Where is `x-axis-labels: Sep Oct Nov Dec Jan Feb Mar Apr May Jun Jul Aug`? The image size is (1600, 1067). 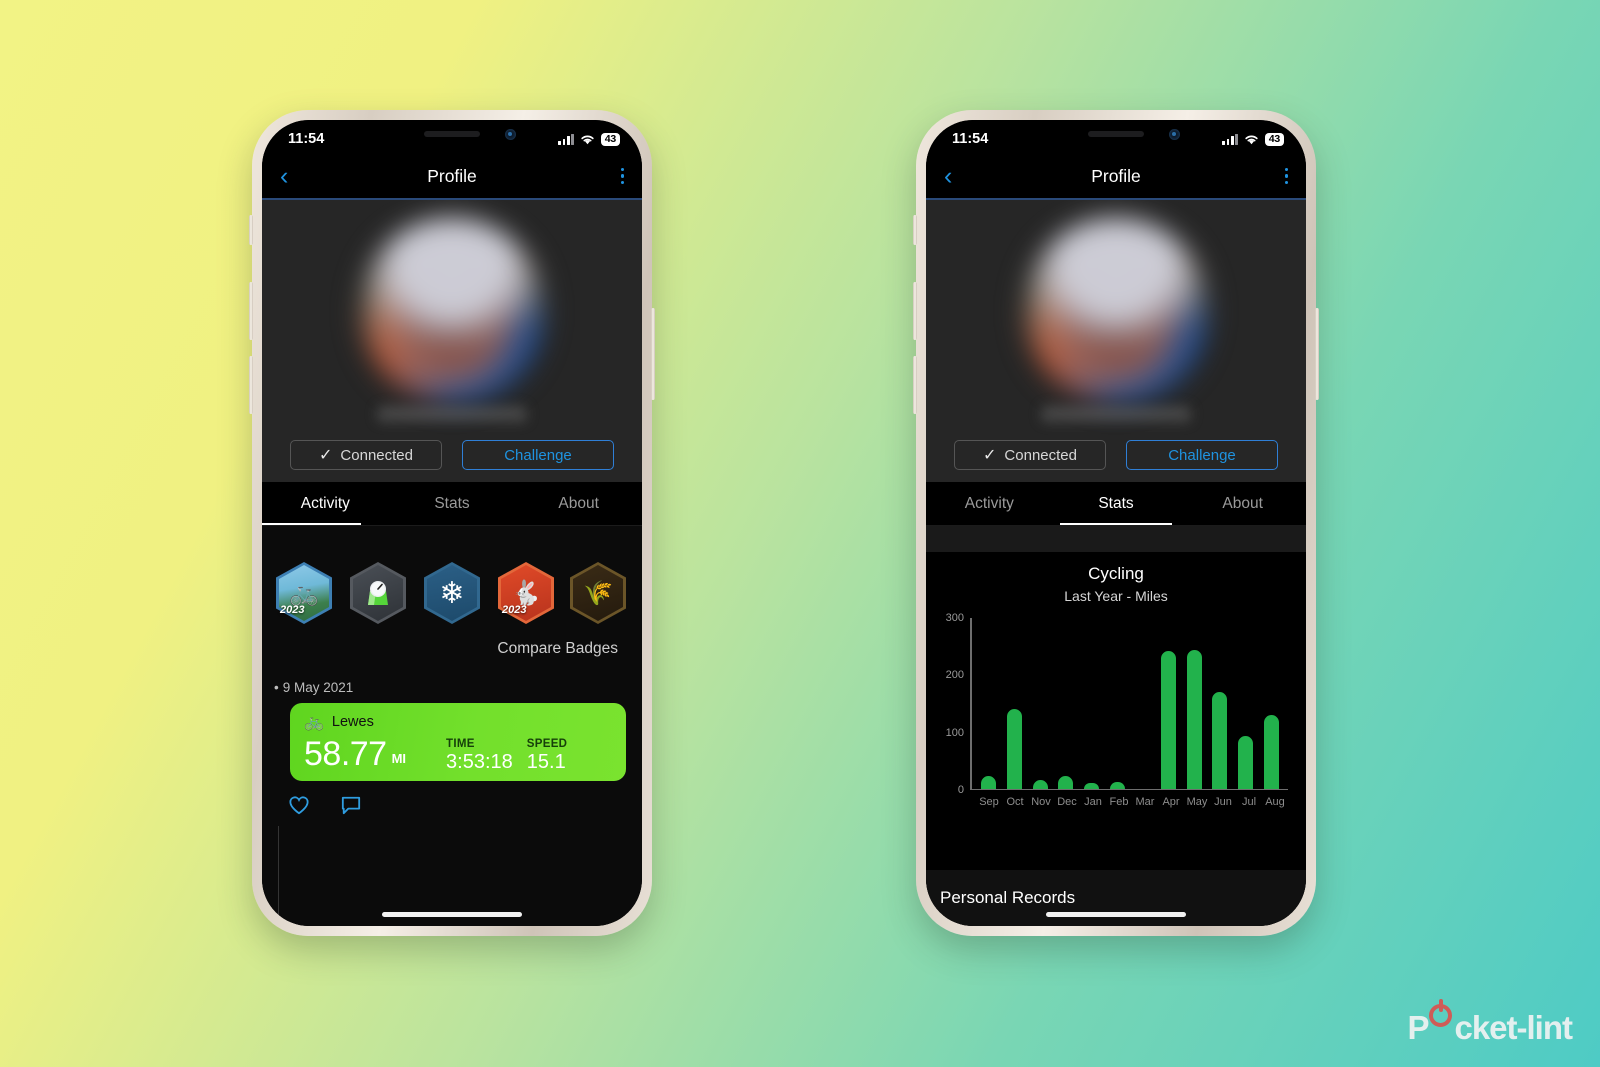 x-axis-labels: Sep Oct Nov Dec Jan Feb Mar Apr May Jun Jul Aug is located at coordinates (1132, 802).